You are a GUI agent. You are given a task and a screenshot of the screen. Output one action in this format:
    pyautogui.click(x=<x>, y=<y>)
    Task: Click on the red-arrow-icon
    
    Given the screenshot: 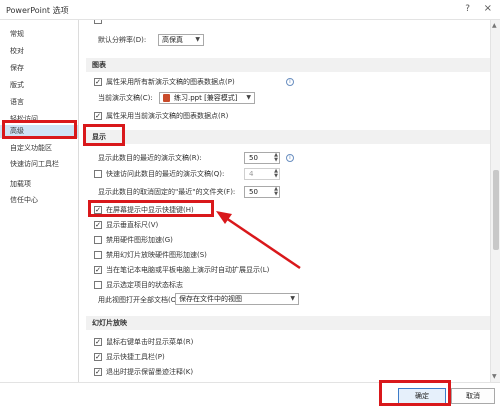 What is the action you would take?
    pyautogui.click(x=258, y=240)
    